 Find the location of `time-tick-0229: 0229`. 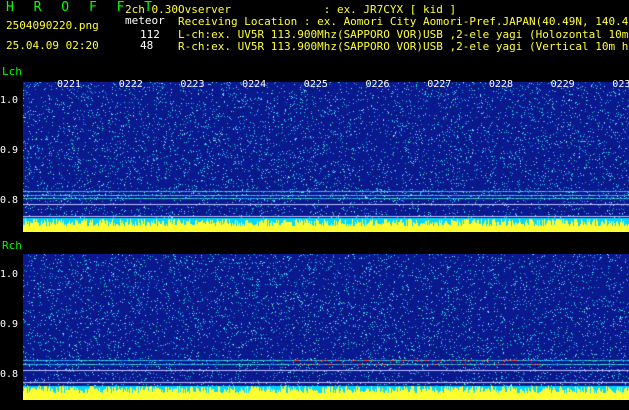

time-tick-0229: 0229 is located at coordinates (562, 84).